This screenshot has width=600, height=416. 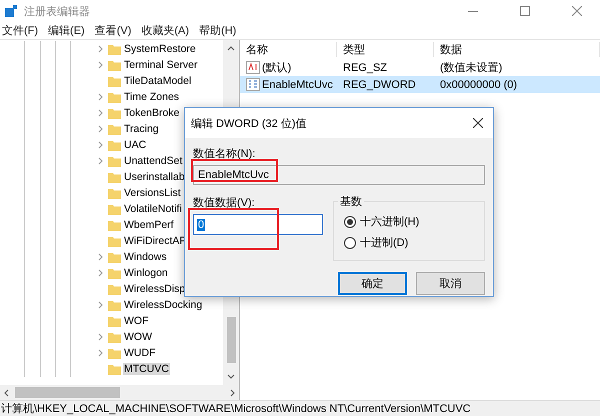 What do you see at coordinates (379, 84) in the screenshot?
I see `value-type: REG_DWORD` at bounding box center [379, 84].